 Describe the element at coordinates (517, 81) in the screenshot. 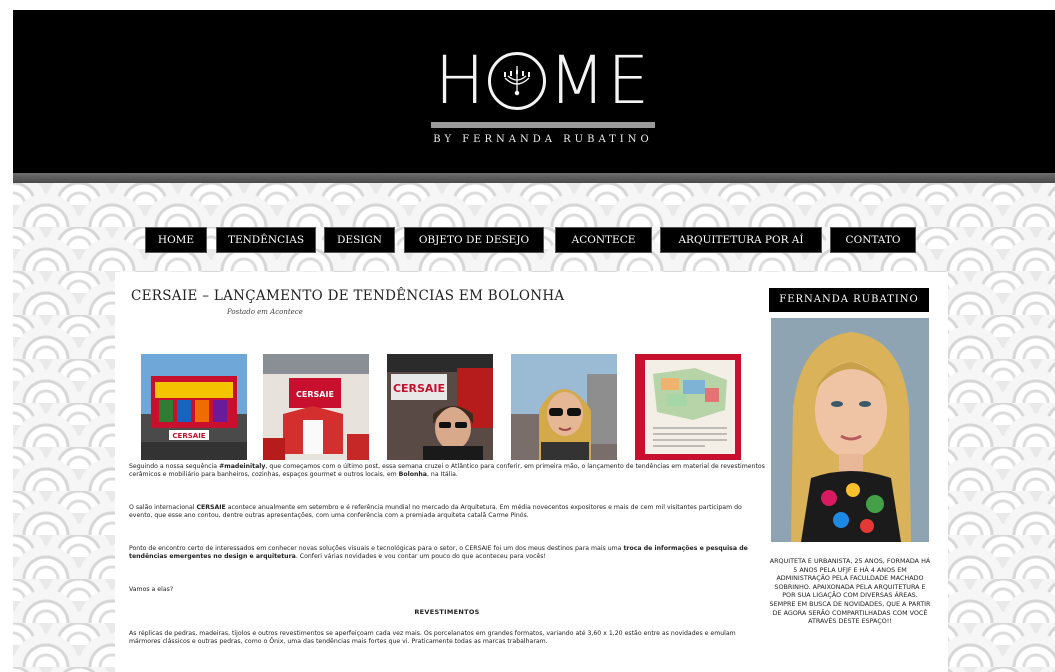

I see `chandelier-icon` at that location.